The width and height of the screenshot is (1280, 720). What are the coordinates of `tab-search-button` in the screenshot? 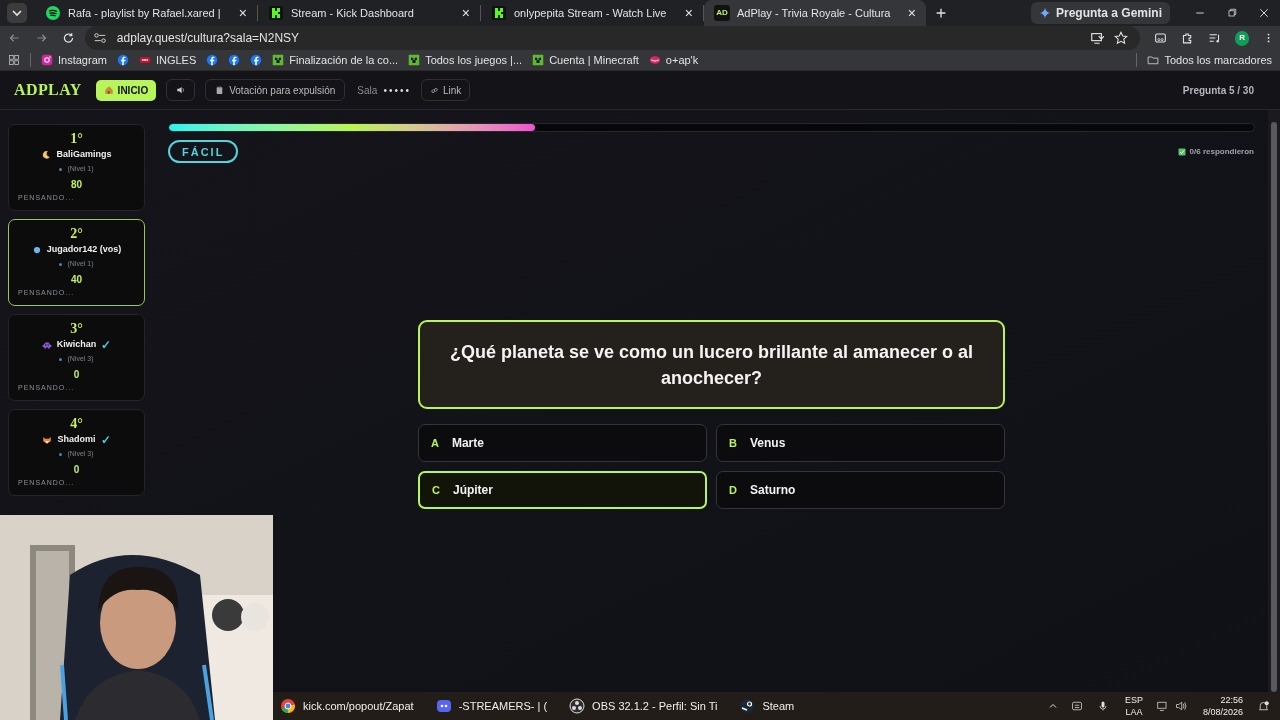 It's located at (17, 13).